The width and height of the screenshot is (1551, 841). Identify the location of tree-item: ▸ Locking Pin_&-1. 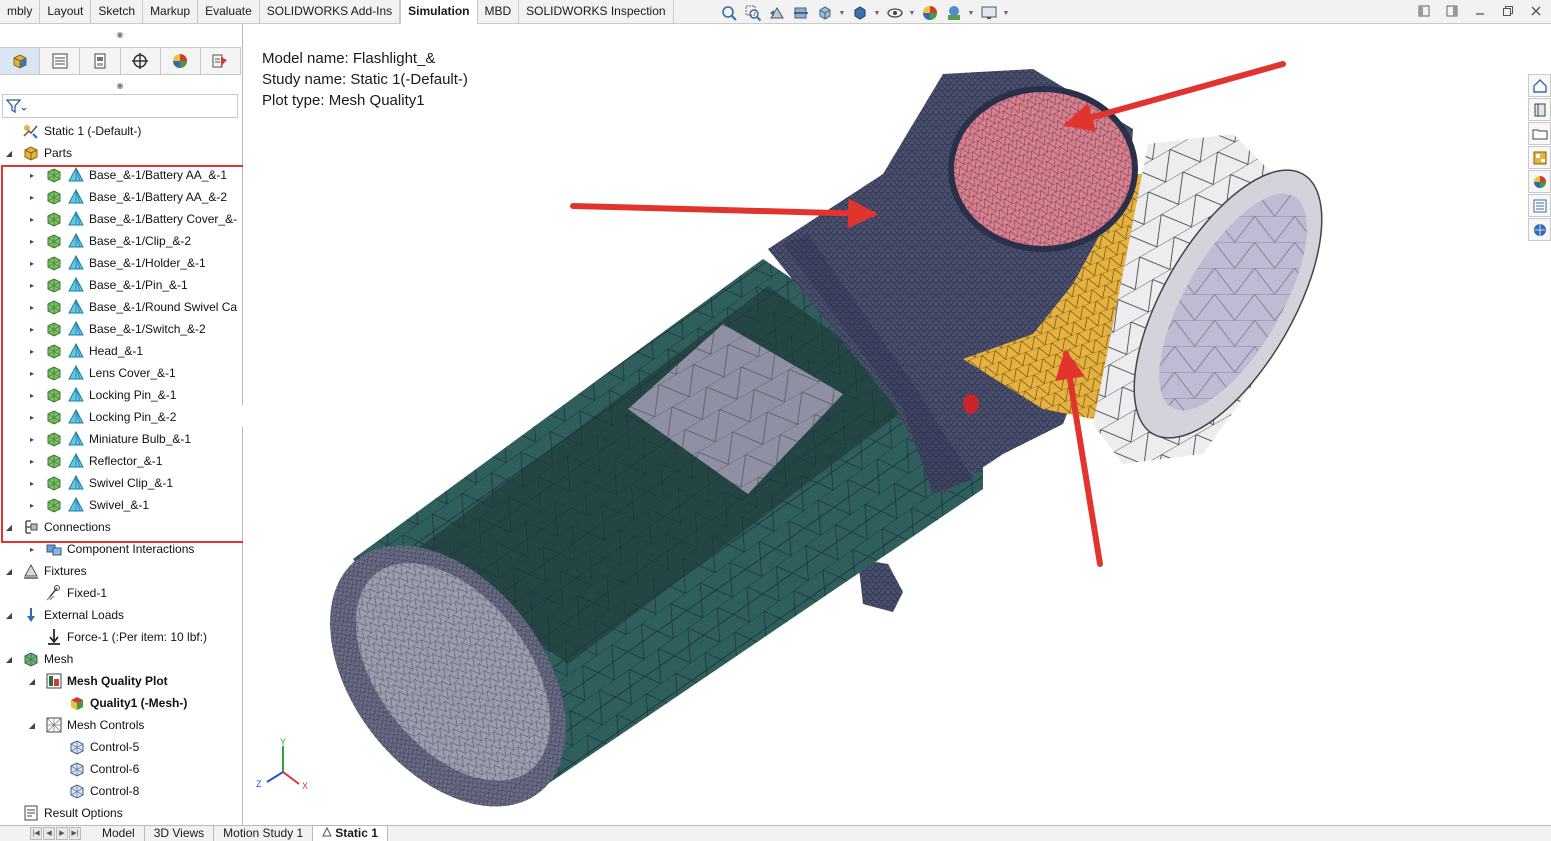
(120, 395).